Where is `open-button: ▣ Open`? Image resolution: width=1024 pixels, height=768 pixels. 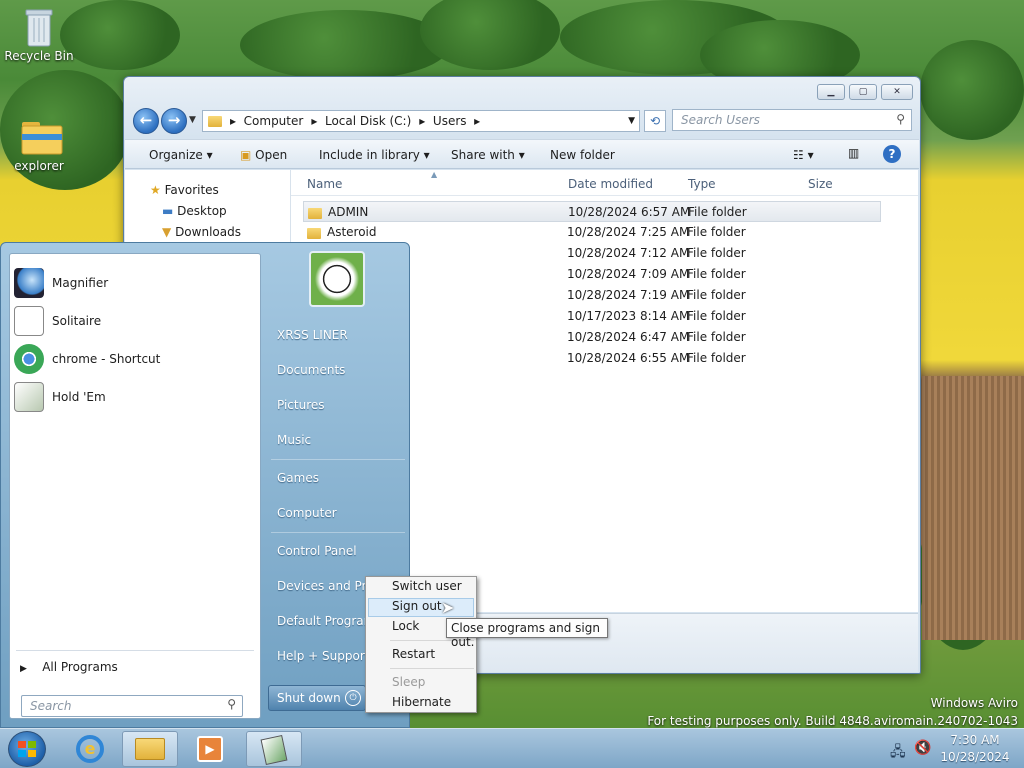 open-button: ▣ Open is located at coordinates (263, 155).